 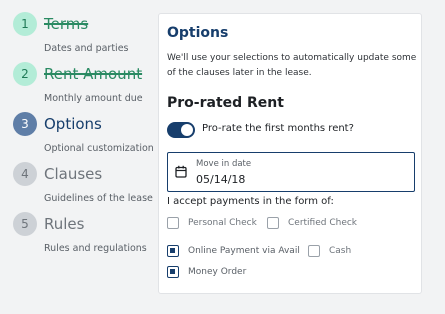 I want to click on step-terms: 1 Terms Dates and parties, so click(x=87, y=35).